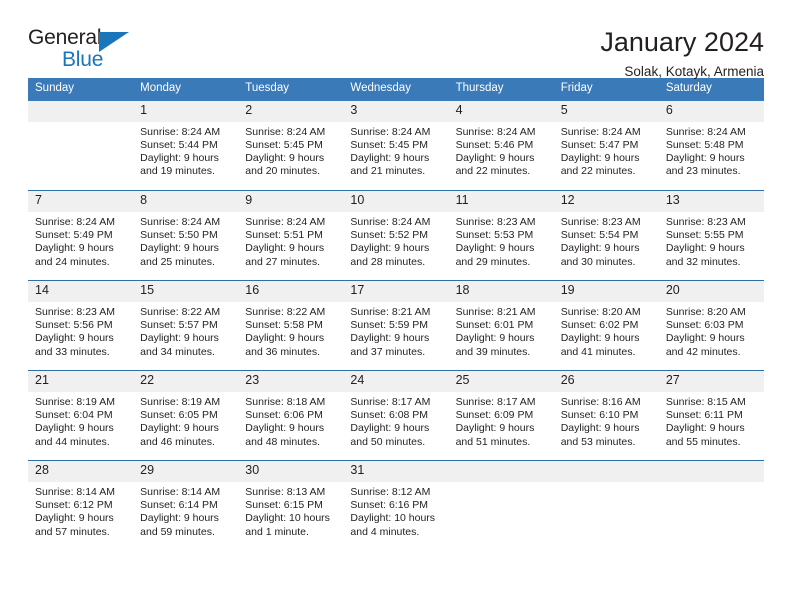  I want to click on day-number: 4, so click(501, 111).